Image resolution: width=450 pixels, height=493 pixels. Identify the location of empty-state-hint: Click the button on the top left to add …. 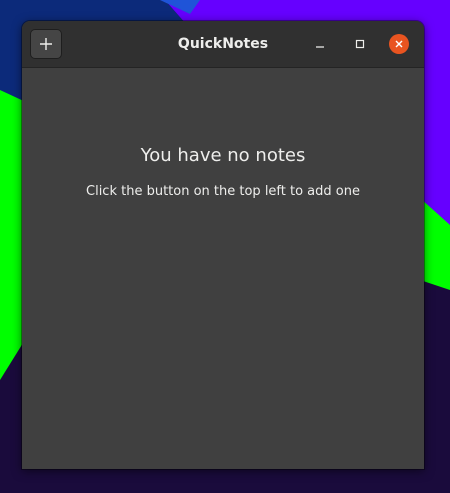
(223, 191).